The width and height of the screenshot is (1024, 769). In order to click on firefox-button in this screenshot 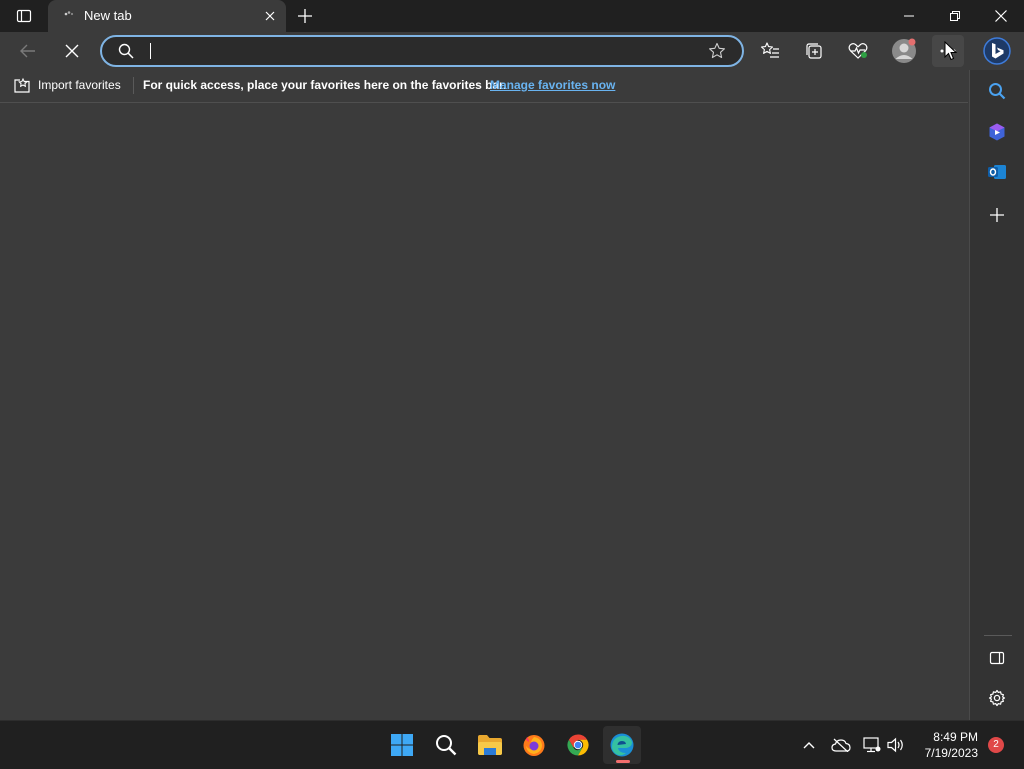, I will do `click(534, 745)`.